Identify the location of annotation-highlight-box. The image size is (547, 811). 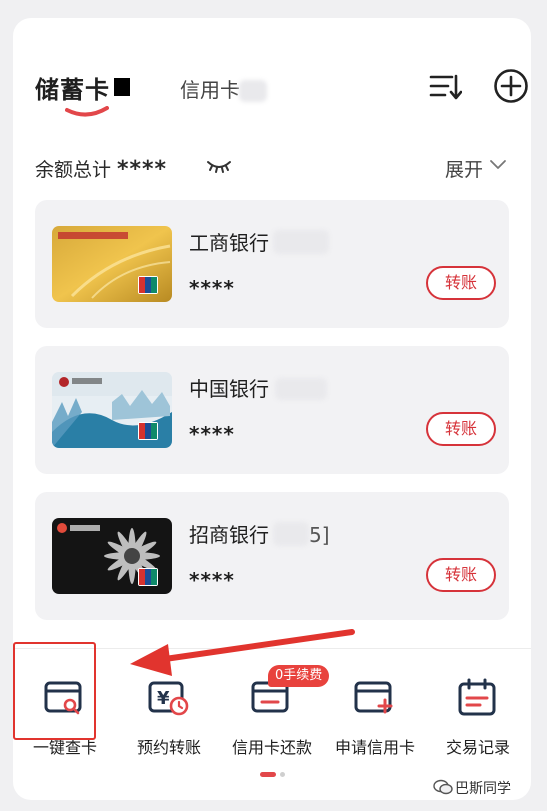
(54, 691).